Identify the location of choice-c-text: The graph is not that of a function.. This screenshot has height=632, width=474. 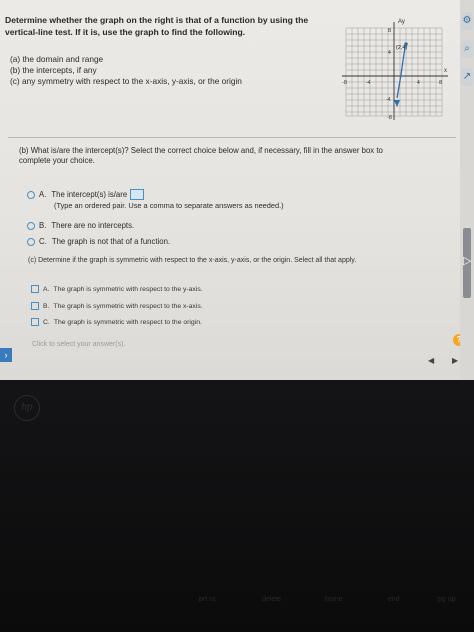
(111, 241).